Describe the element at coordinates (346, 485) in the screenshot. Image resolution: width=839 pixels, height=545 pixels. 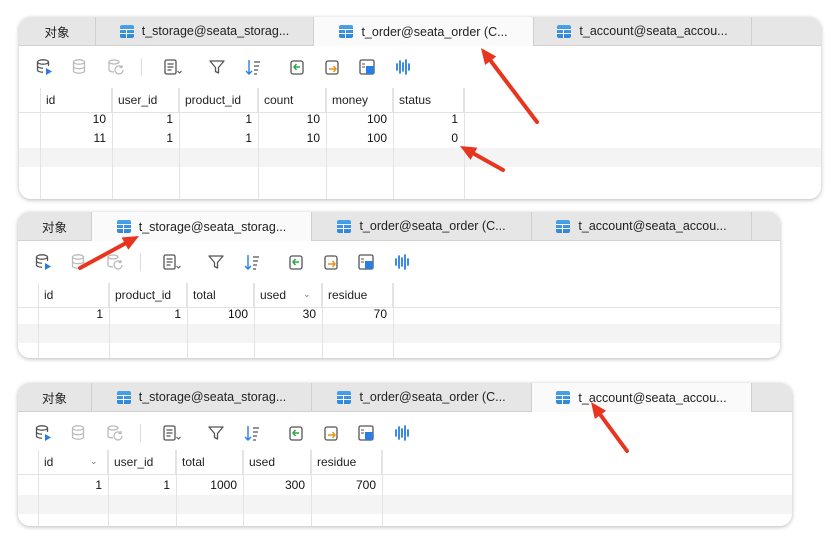
I see `table-cell: 700` at that location.